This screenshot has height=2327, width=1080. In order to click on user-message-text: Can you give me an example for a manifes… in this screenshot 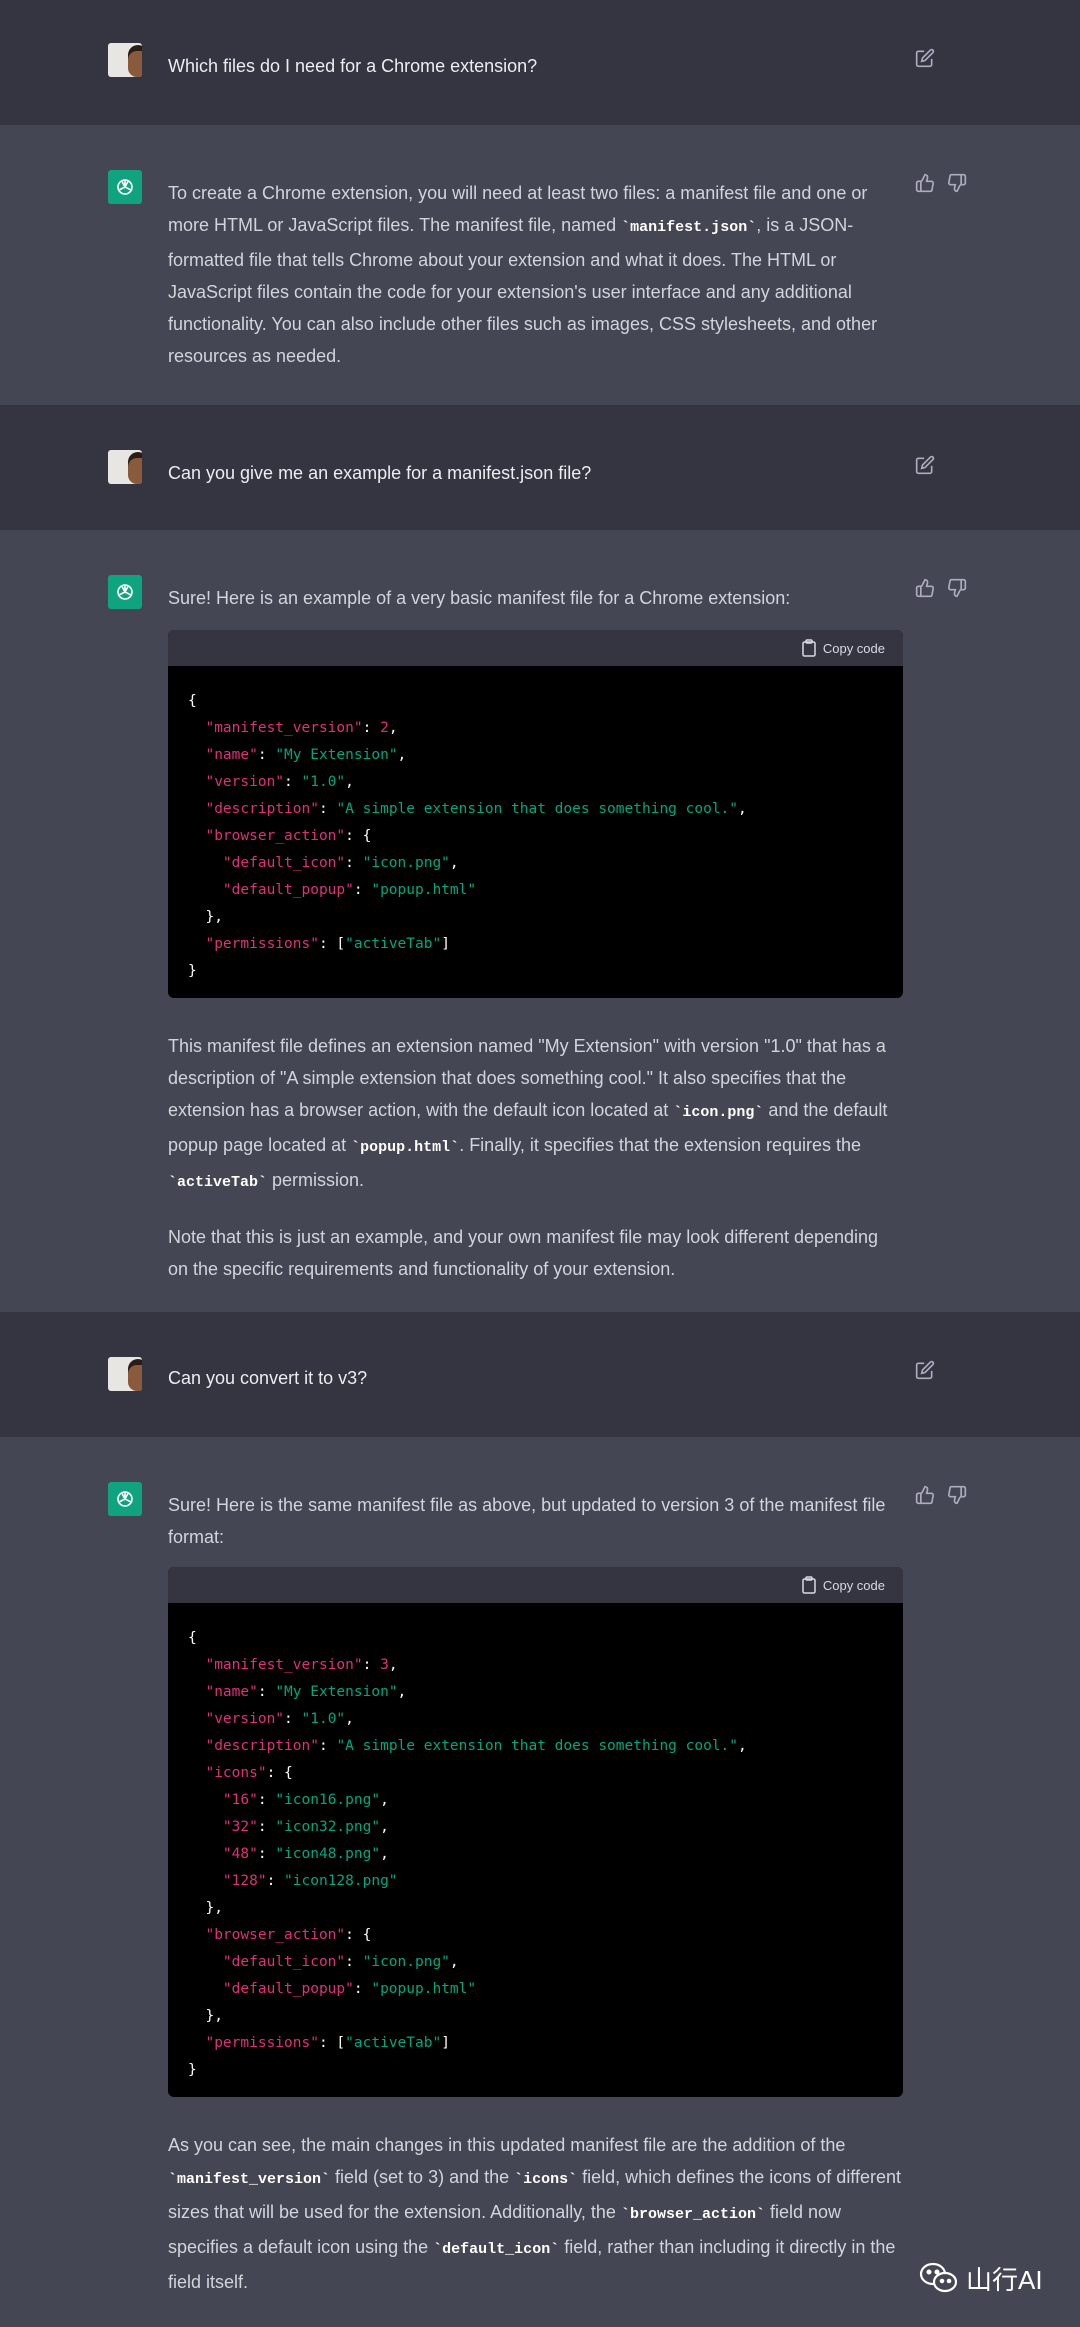, I will do `click(380, 473)`.